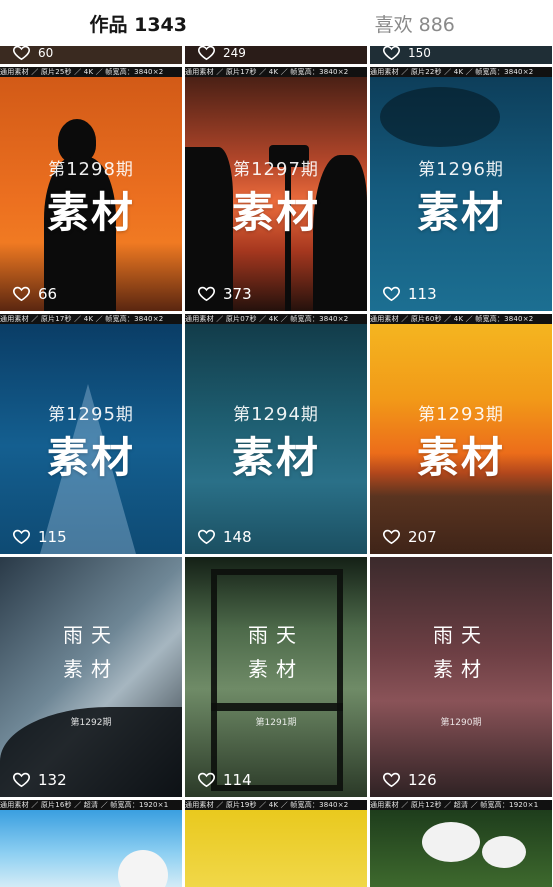 This screenshot has width=553, height=887. Describe the element at coordinates (406, 54) in the screenshot. I see `like-count: 150` at that location.